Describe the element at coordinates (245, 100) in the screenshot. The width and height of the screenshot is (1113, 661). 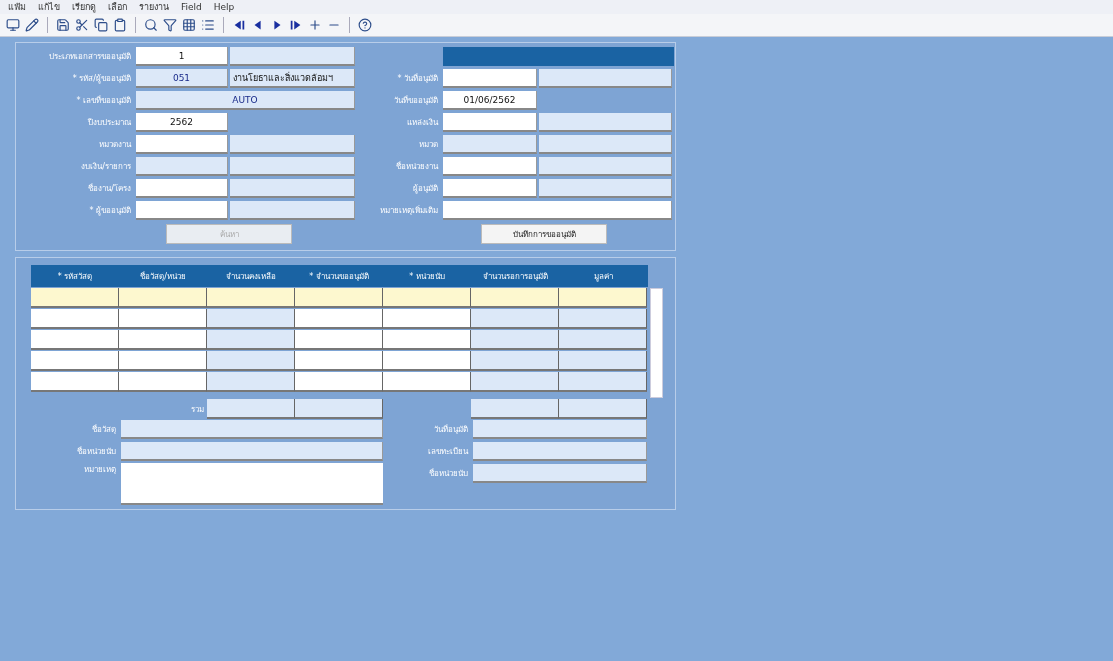
I see `input-field: AUTO` at that location.